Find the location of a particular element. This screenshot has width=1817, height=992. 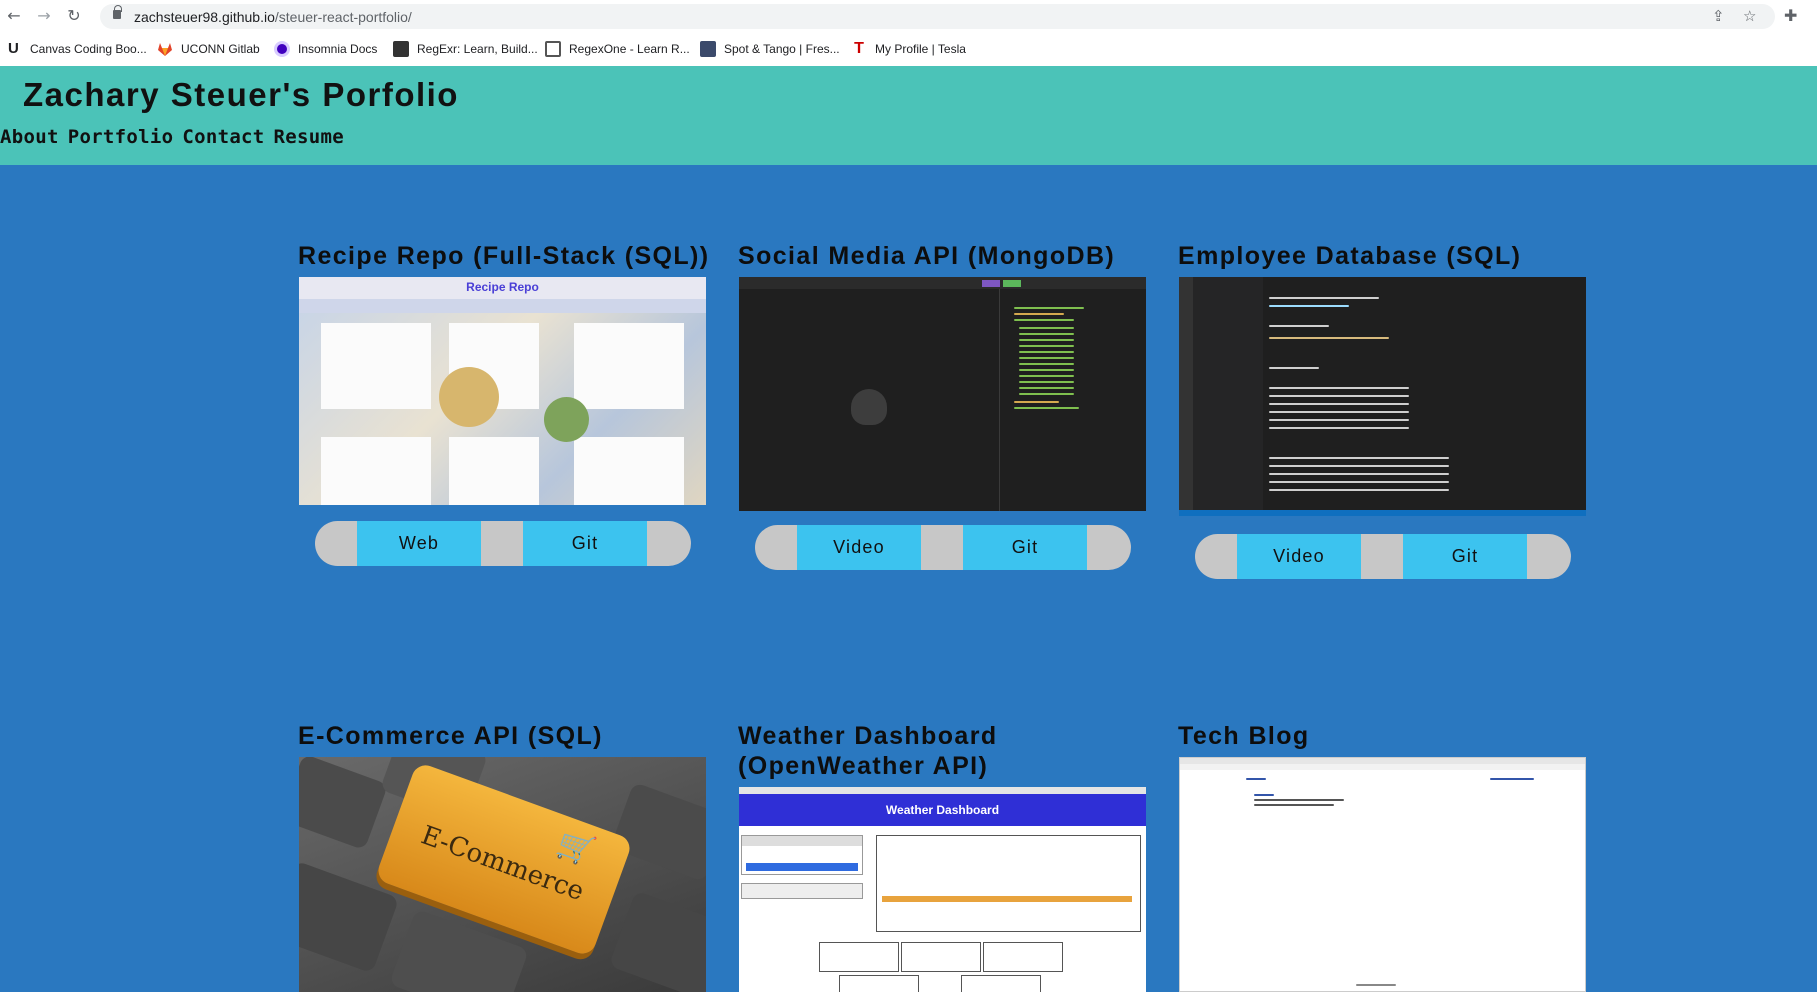

preview-uv-bar is located at coordinates (1007, 899).